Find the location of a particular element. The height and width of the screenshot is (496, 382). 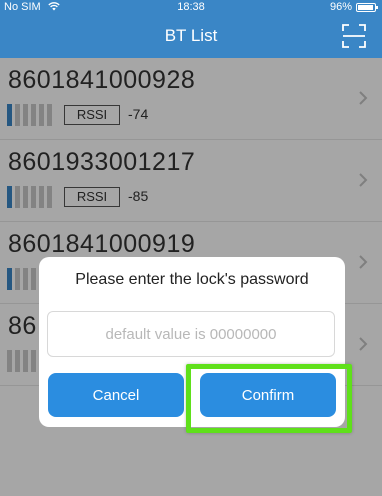

scan-icon is located at coordinates (354, 36).